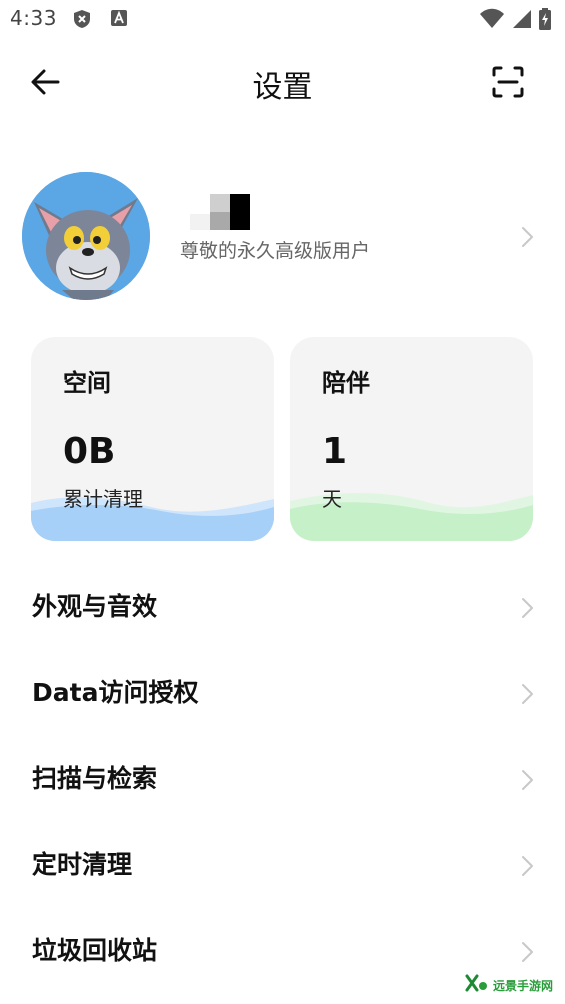 This screenshot has height=1004, width=565. What do you see at coordinates (477, 985) in the screenshot?
I see `watermark-logo-icon` at bounding box center [477, 985].